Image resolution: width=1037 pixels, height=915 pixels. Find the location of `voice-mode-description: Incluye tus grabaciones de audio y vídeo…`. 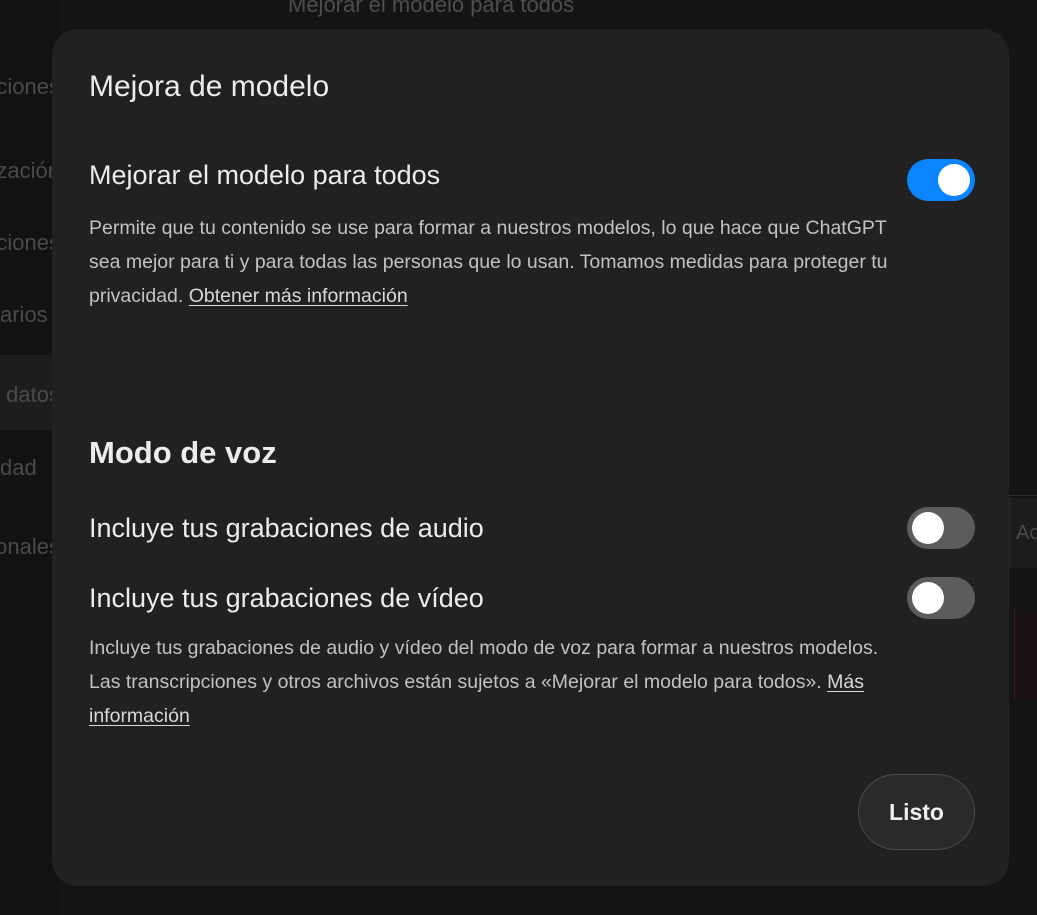

voice-mode-description: Incluye tus grabaciones de audio y vídeo… is located at coordinates (484, 682).